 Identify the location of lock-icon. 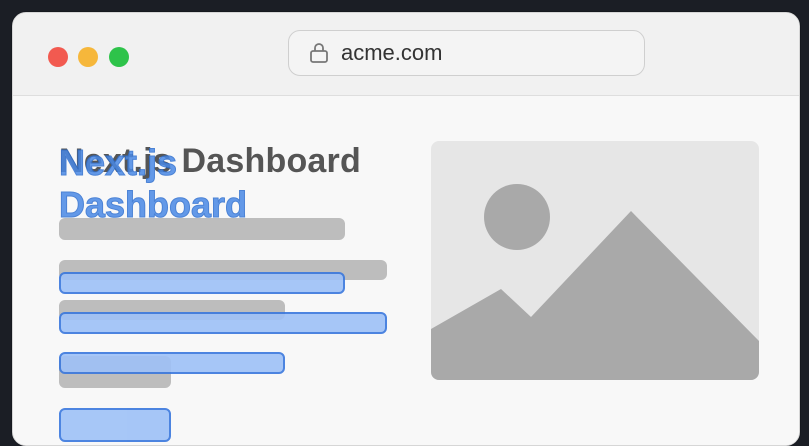
(319, 53).